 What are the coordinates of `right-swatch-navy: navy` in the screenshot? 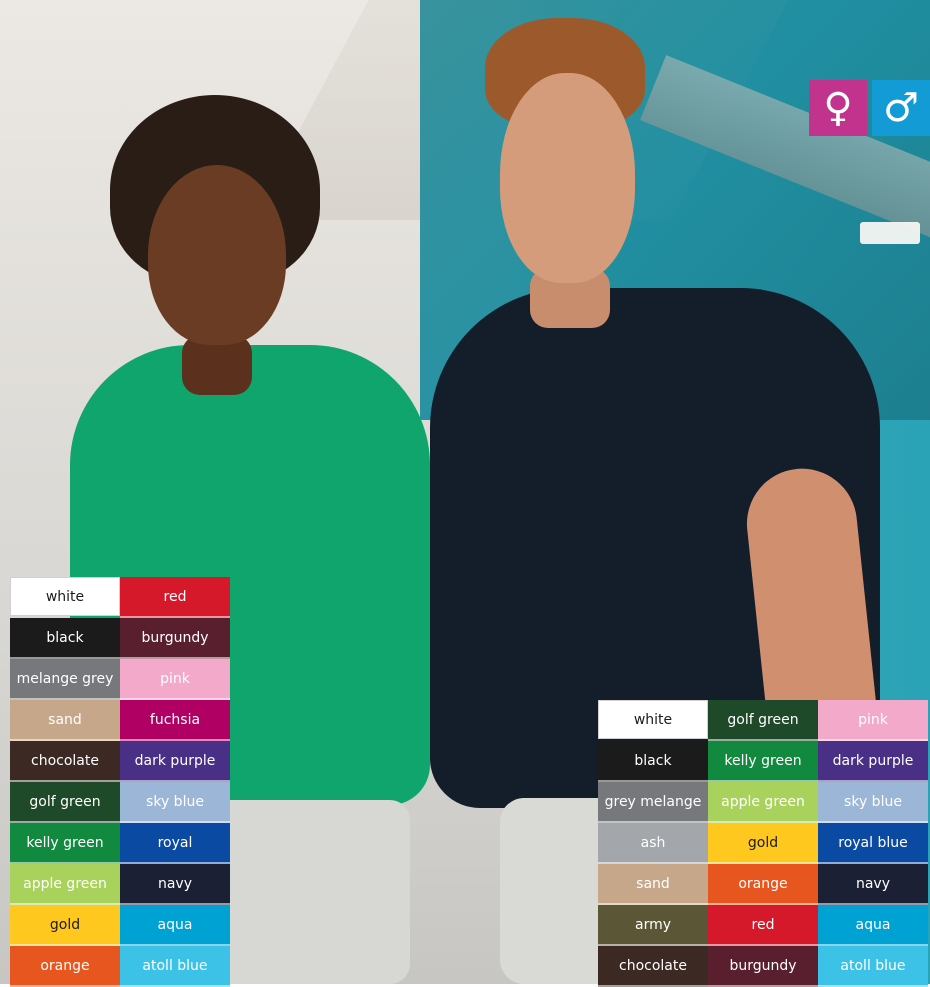 It's located at (873, 884).